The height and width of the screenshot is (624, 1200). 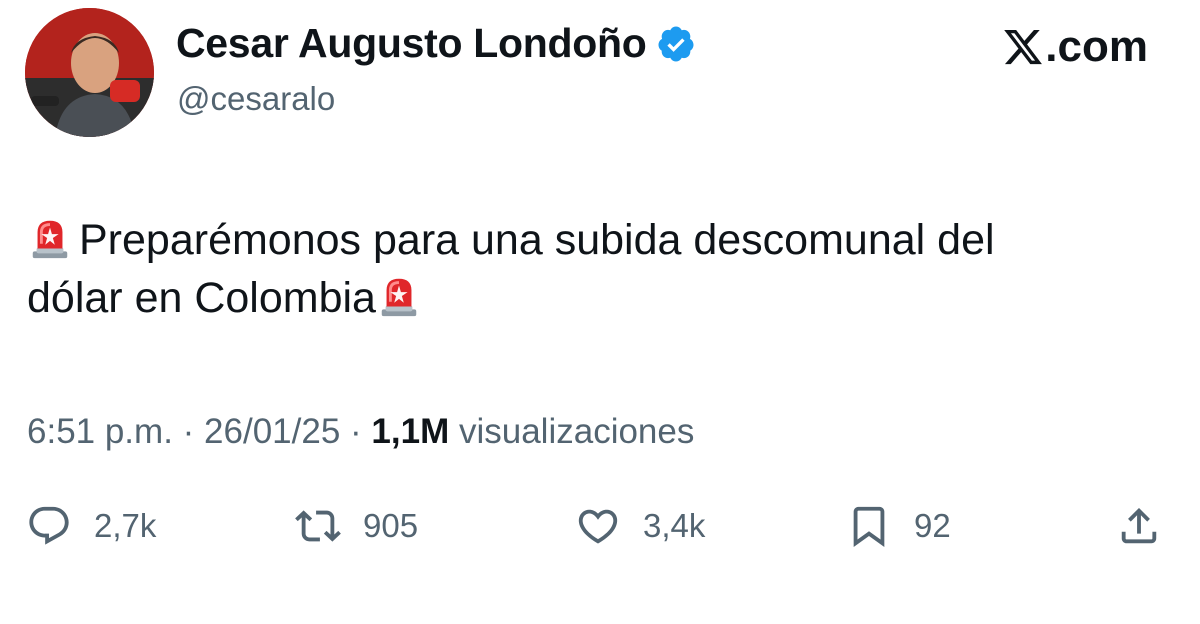 I want to click on x-logo-icon, so click(x=1023, y=47).